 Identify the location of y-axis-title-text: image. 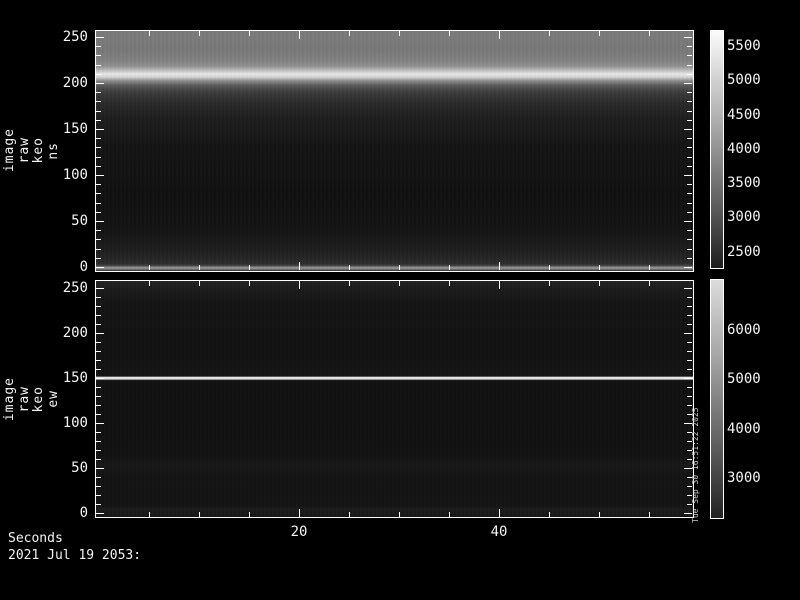
(9, 150).